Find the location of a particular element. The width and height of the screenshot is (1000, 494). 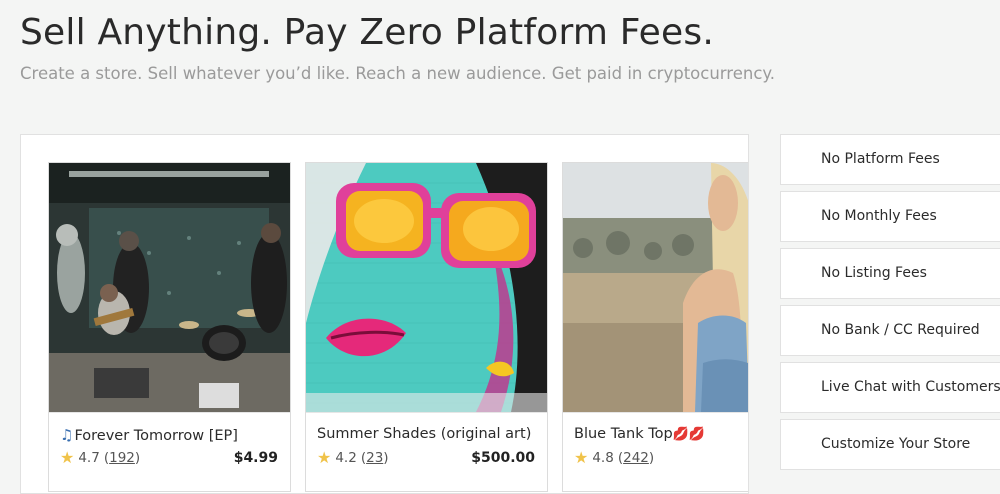

product-photo-tank-top is located at coordinates (655, 287).